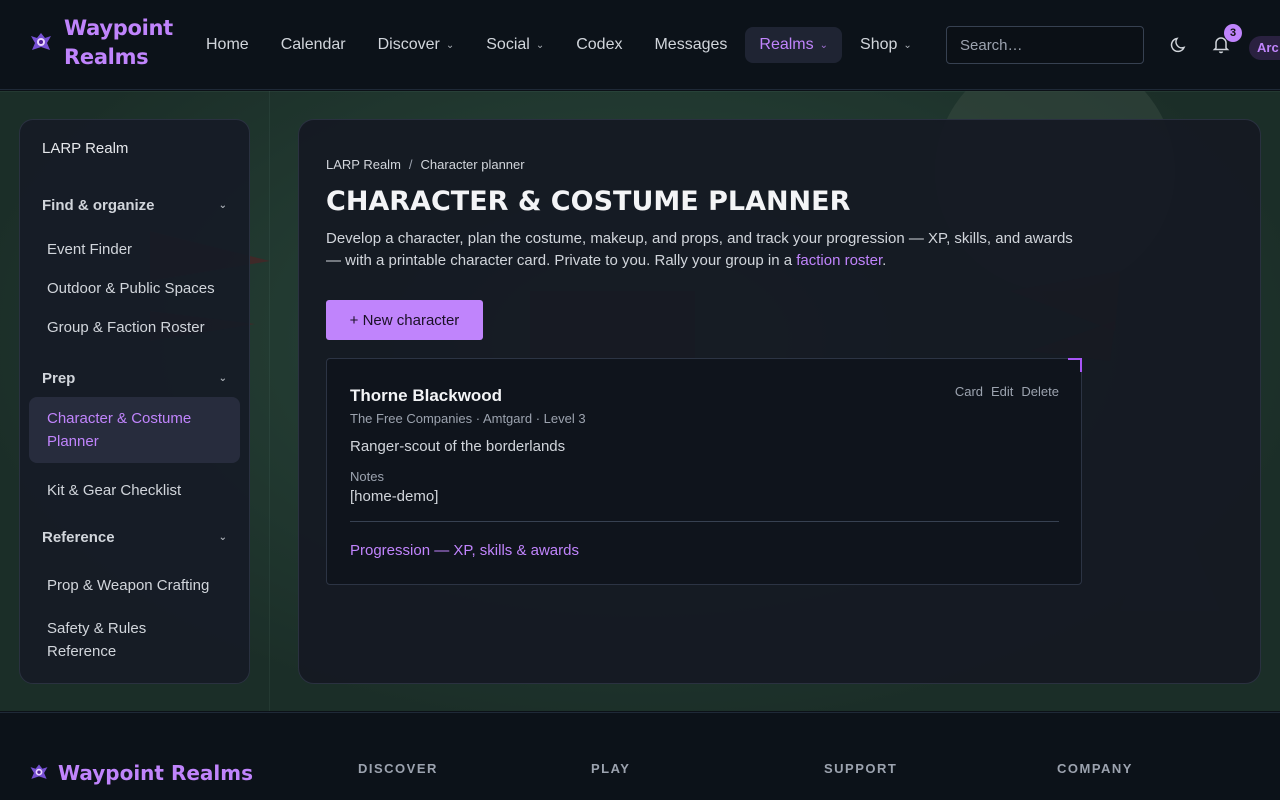 This screenshot has width=1280, height=800. I want to click on card-actions: Card Edit Delete, so click(1007, 391).